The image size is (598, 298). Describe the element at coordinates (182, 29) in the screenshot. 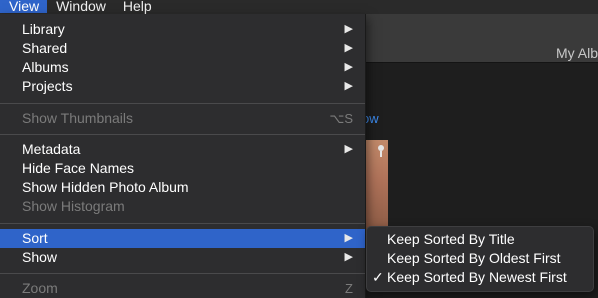

I see `menu-item-library: Library ▶` at that location.